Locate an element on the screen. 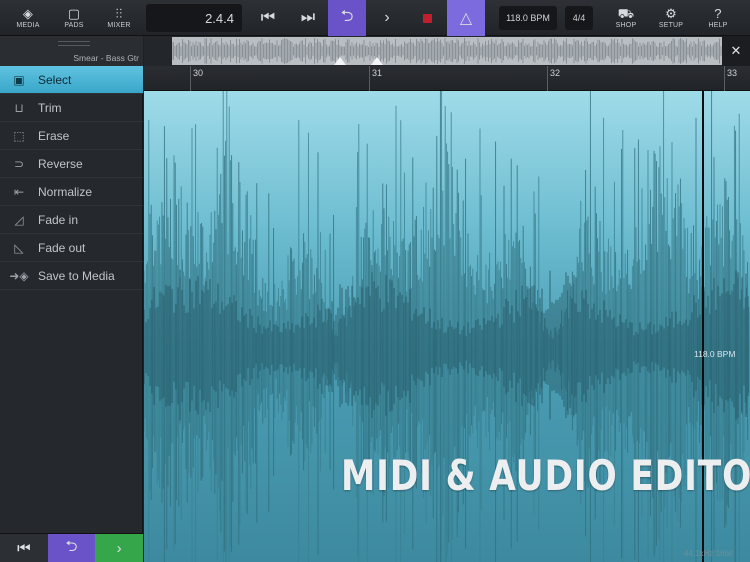 This screenshot has width=750, height=562. timeline-ruler: 30 31 32 33 is located at coordinates (447, 78).